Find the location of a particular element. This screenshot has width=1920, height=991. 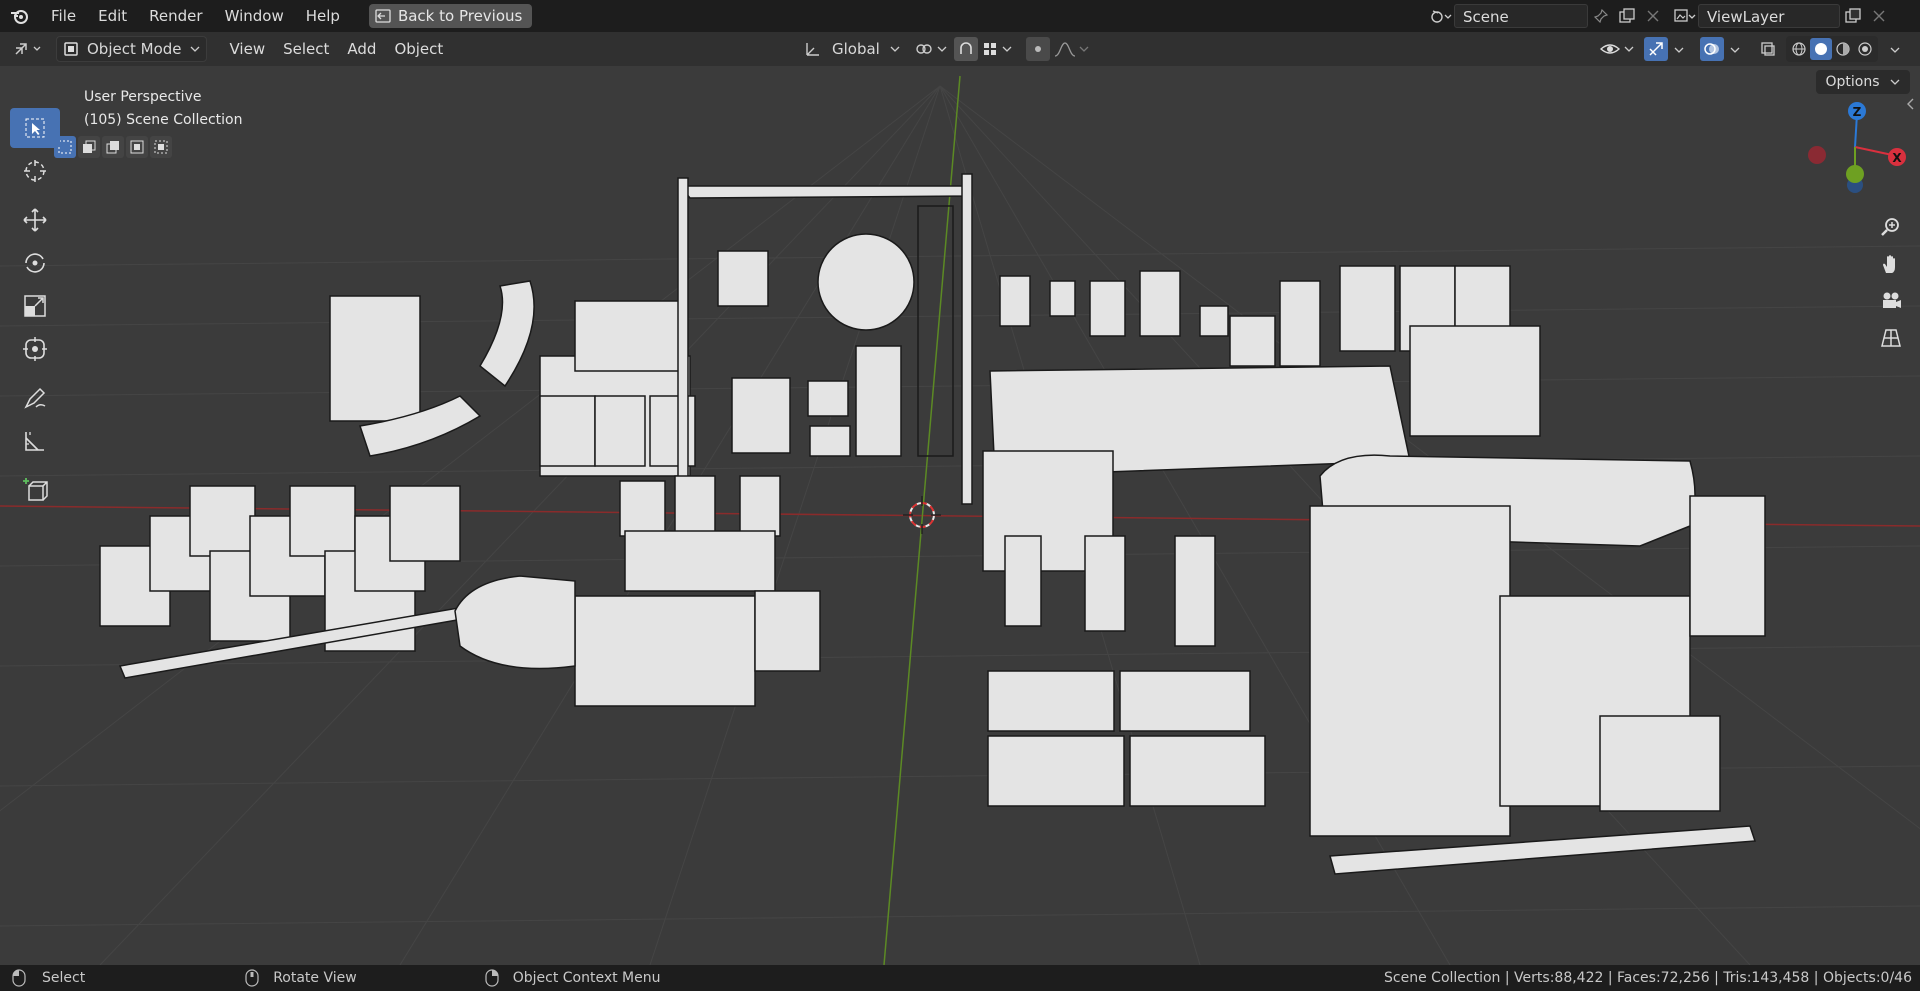

select-invert-icon is located at coordinates (137, 147).